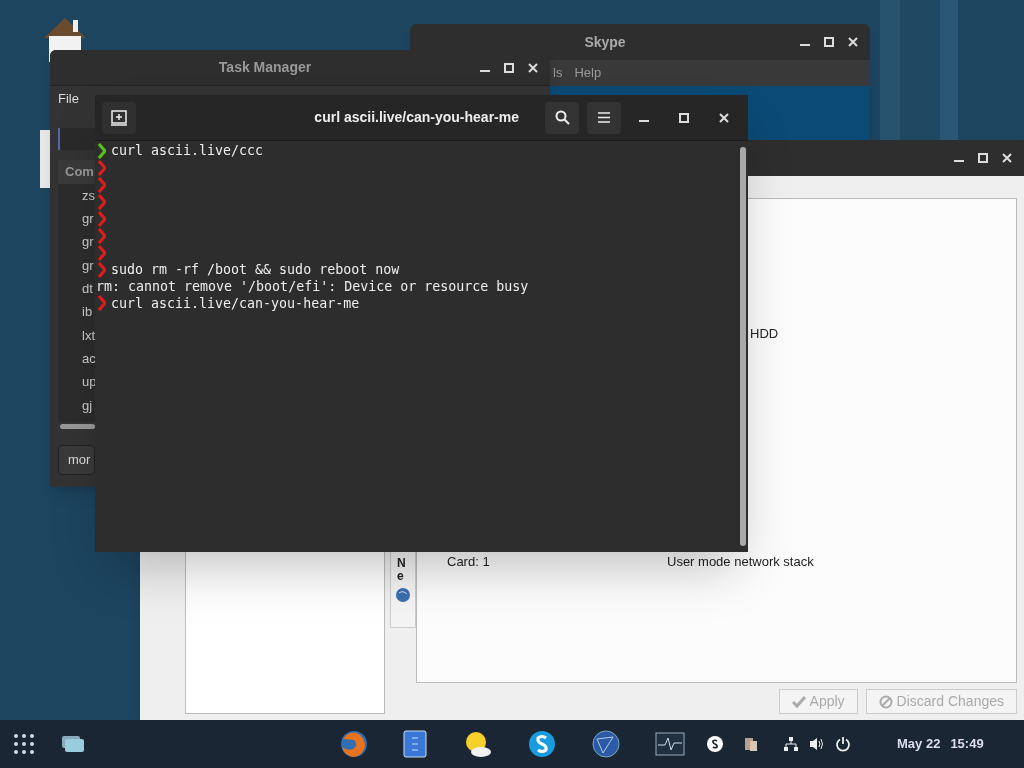 The width and height of the screenshot is (1024, 768). What do you see at coordinates (45, 159) in the screenshot?
I see `desktop-icon-tile` at bounding box center [45, 159].